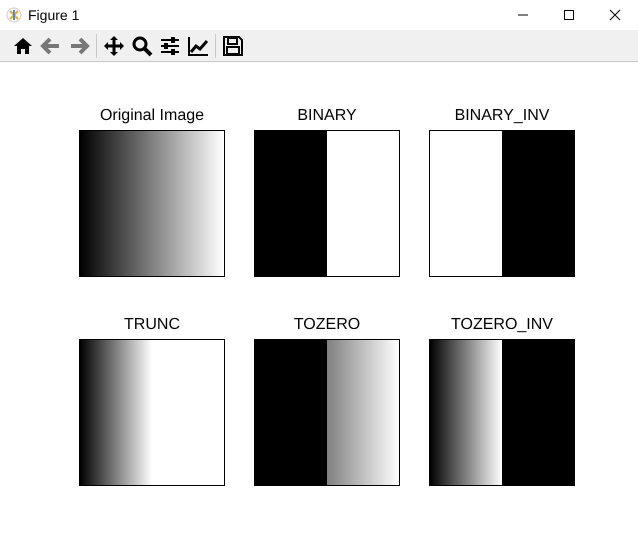 Image resolution: width=638 pixels, height=543 pixels. Describe the element at coordinates (114, 45) in the screenshot. I see `move-icon` at that location.